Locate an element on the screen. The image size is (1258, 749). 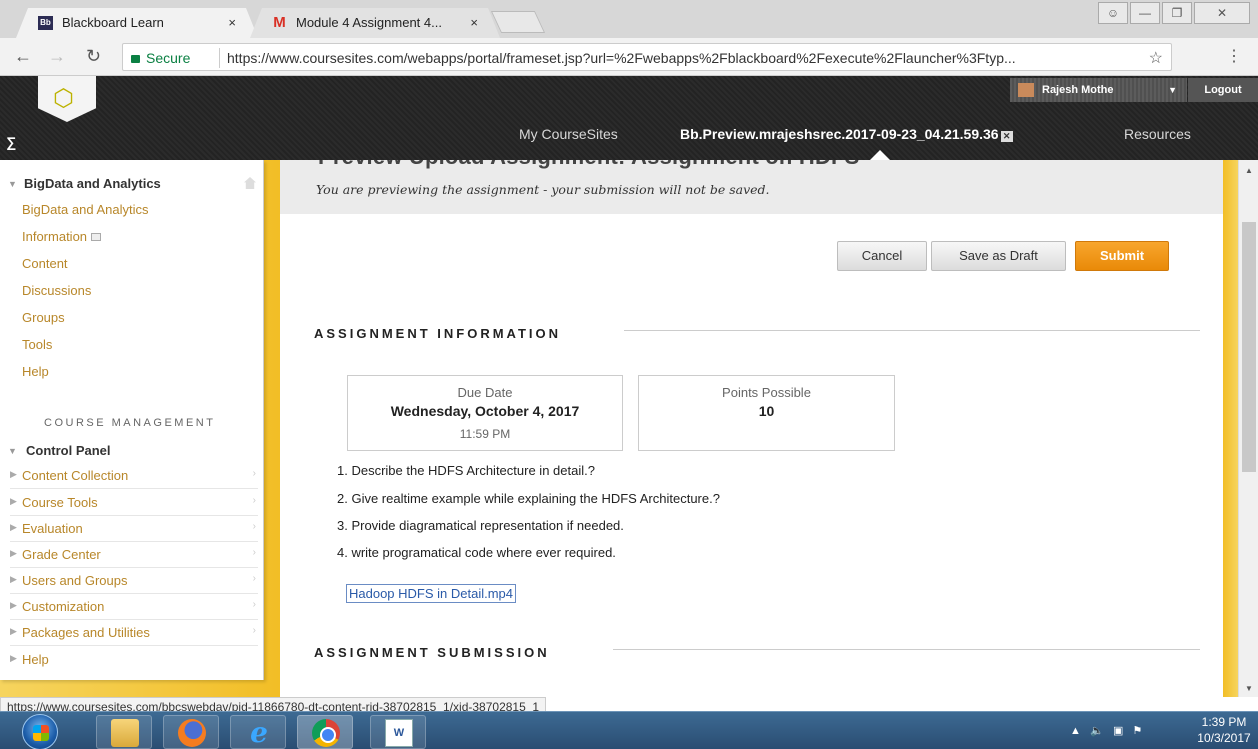
forward-arrow-icon: → is located at coordinates (57, 56).